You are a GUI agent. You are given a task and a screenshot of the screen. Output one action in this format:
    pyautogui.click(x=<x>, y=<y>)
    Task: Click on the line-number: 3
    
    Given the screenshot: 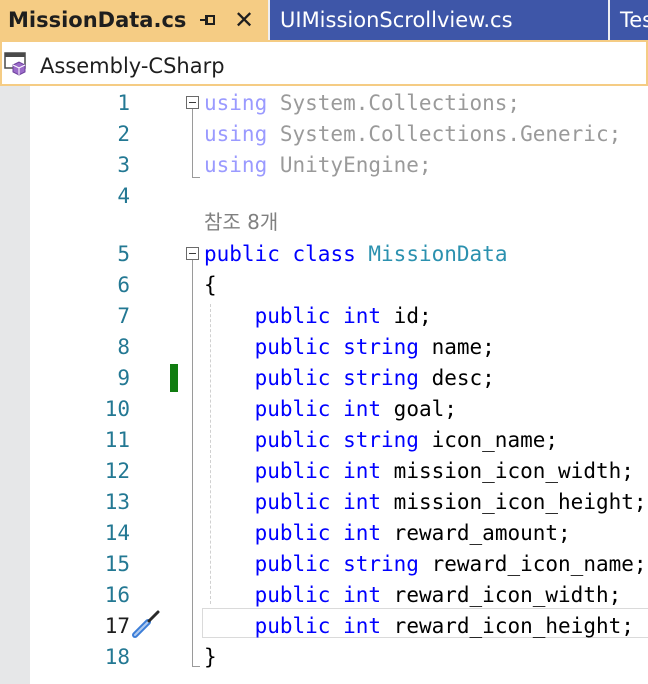 What is the action you would take?
    pyautogui.click(x=123, y=165)
    